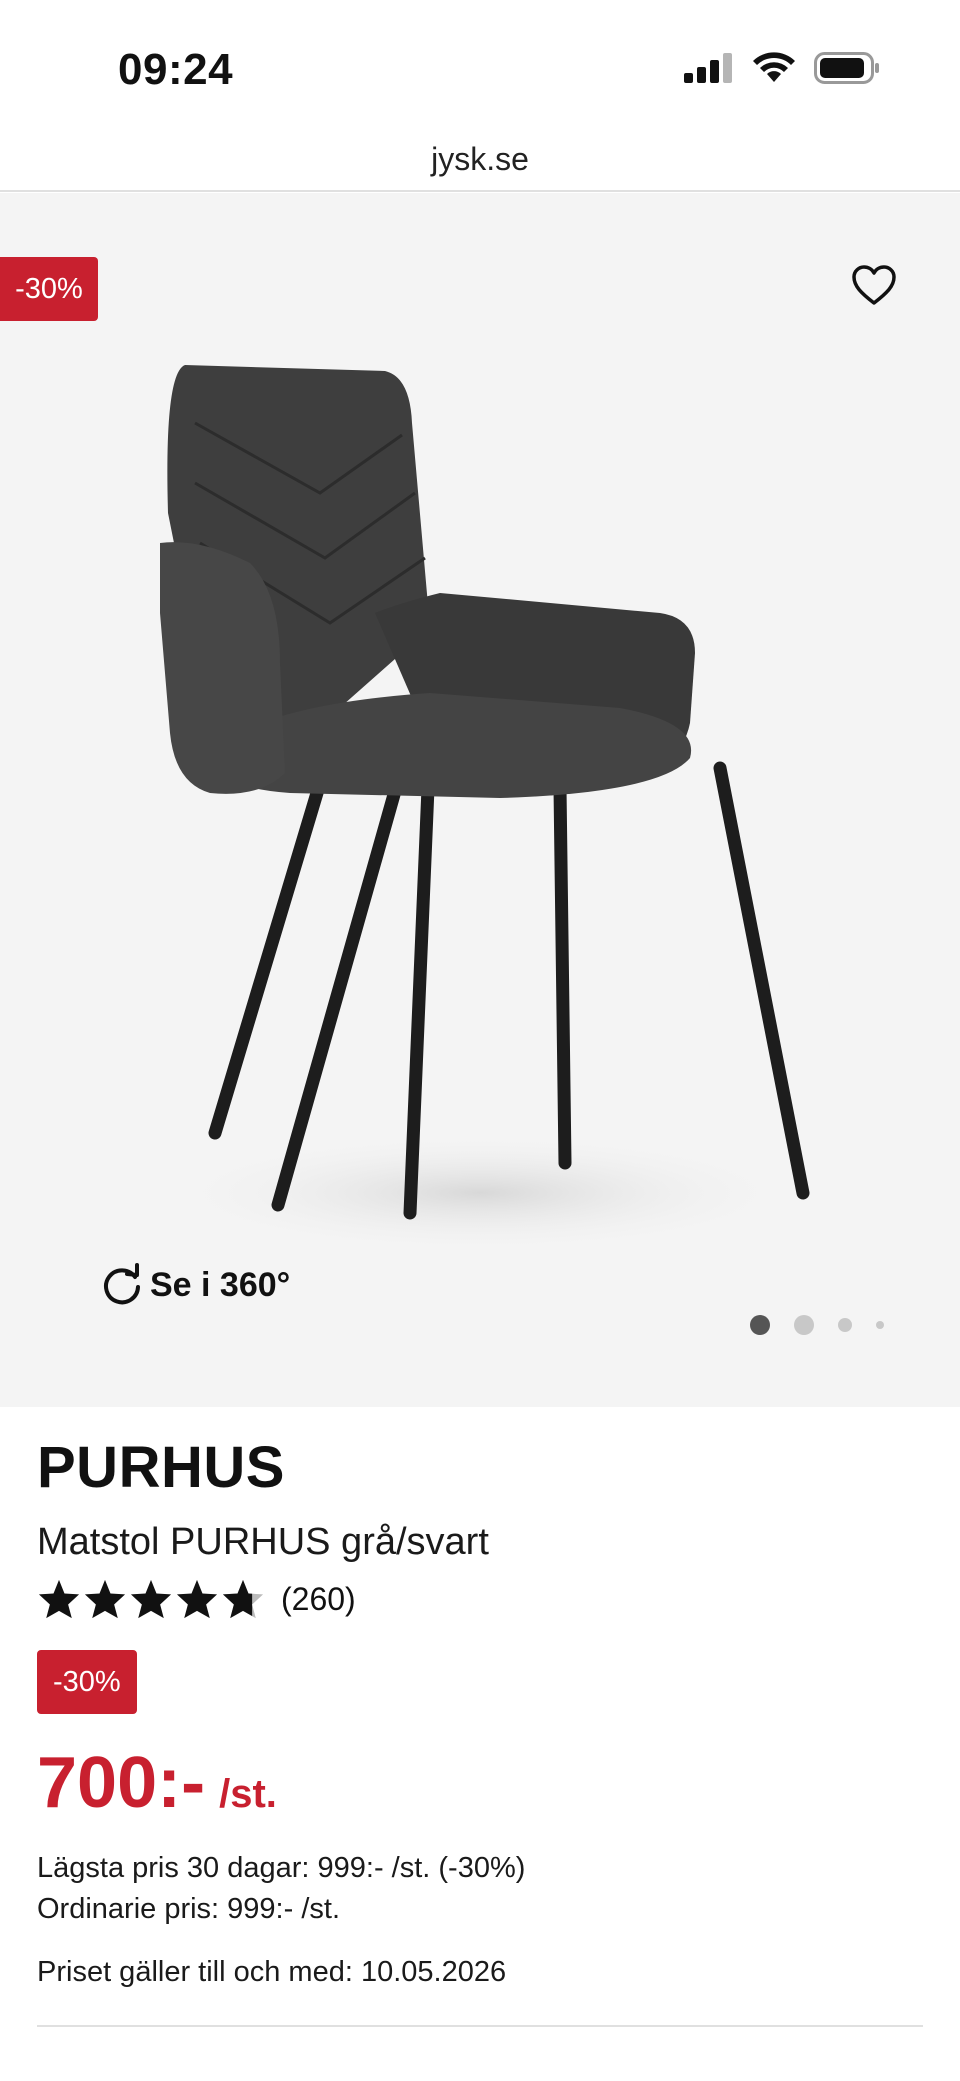  What do you see at coordinates (161, 1467) in the screenshot?
I see `product-brand: PURHUS` at bounding box center [161, 1467].